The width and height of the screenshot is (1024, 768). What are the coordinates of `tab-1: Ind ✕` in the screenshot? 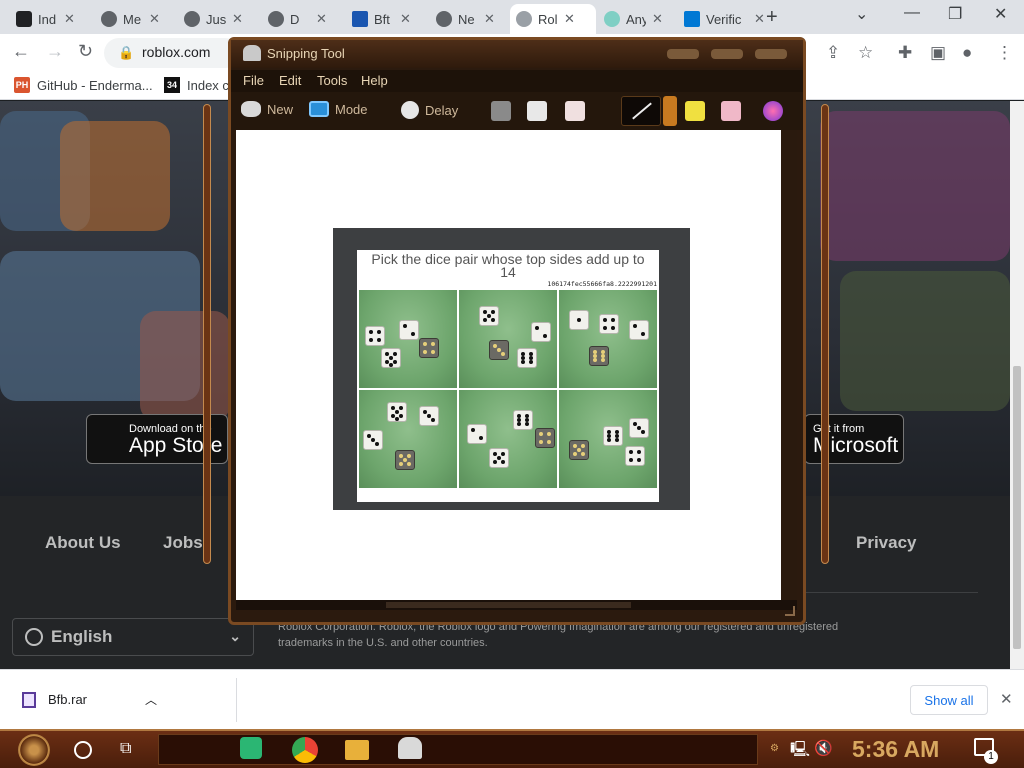 It's located at (45, 19).